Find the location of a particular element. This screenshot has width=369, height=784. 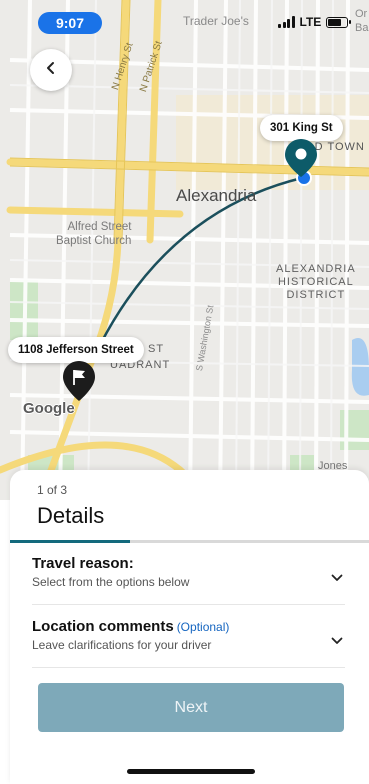

optional-tag: (Optional) is located at coordinates (203, 627).